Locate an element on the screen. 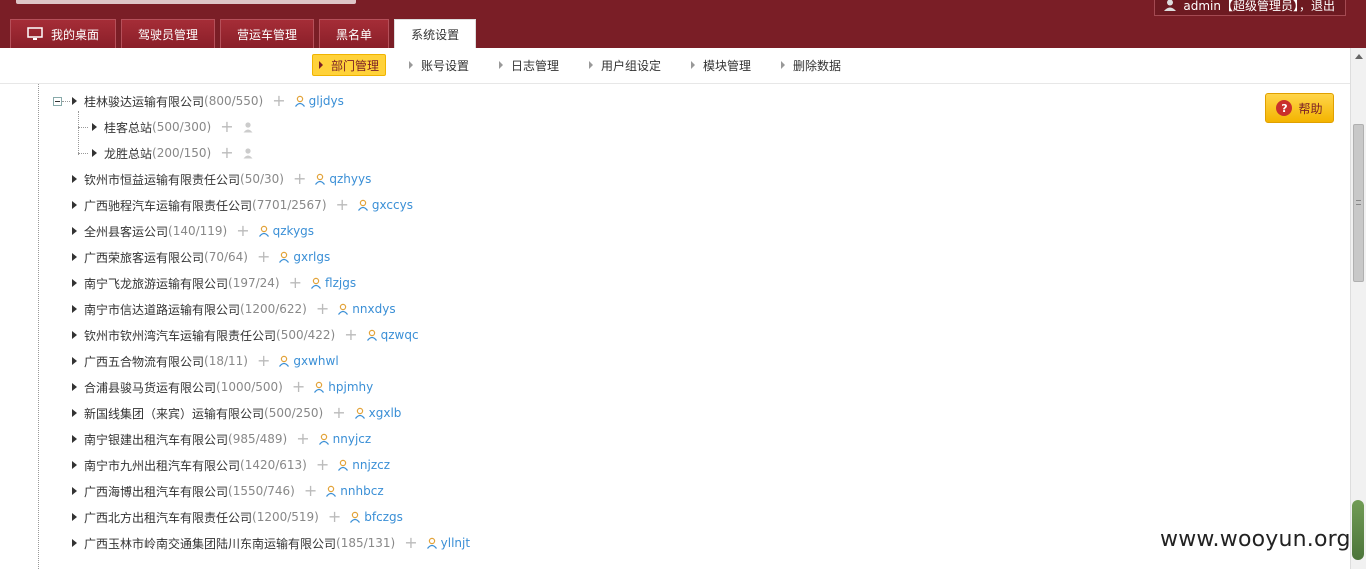 The image size is (1366, 569). tree-node-company: 南宁市九州出租汽车有限公司 (1420/613) + nnjzcz is located at coordinates (231, 465).